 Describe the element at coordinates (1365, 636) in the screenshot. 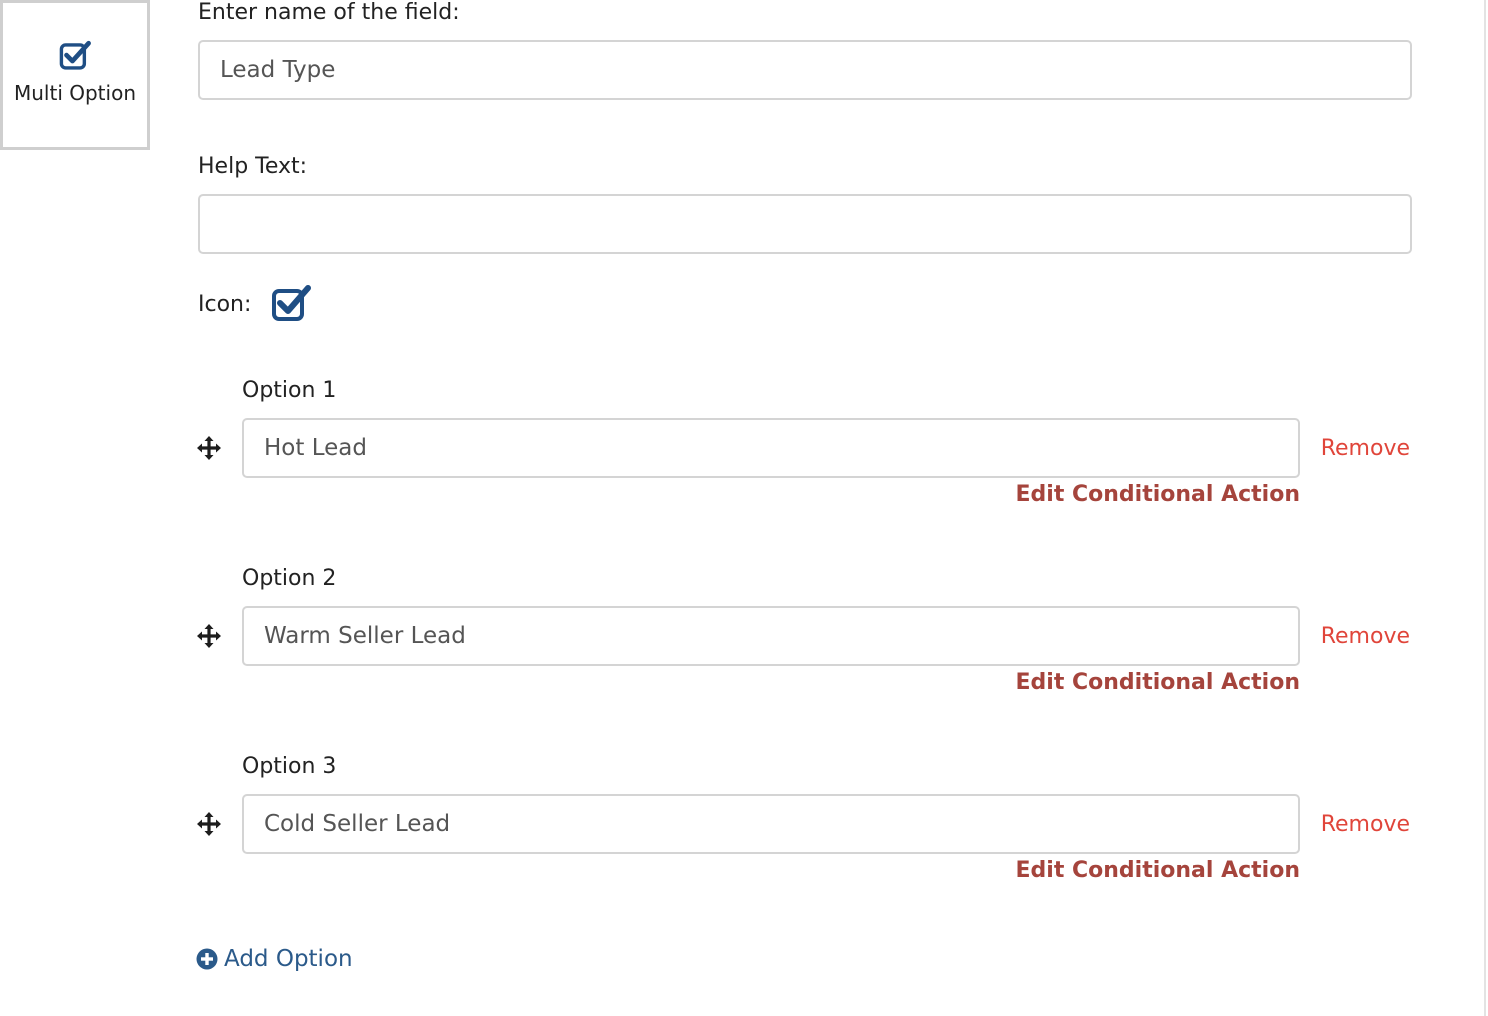

I see `option-2-remove-link: Remove` at that location.